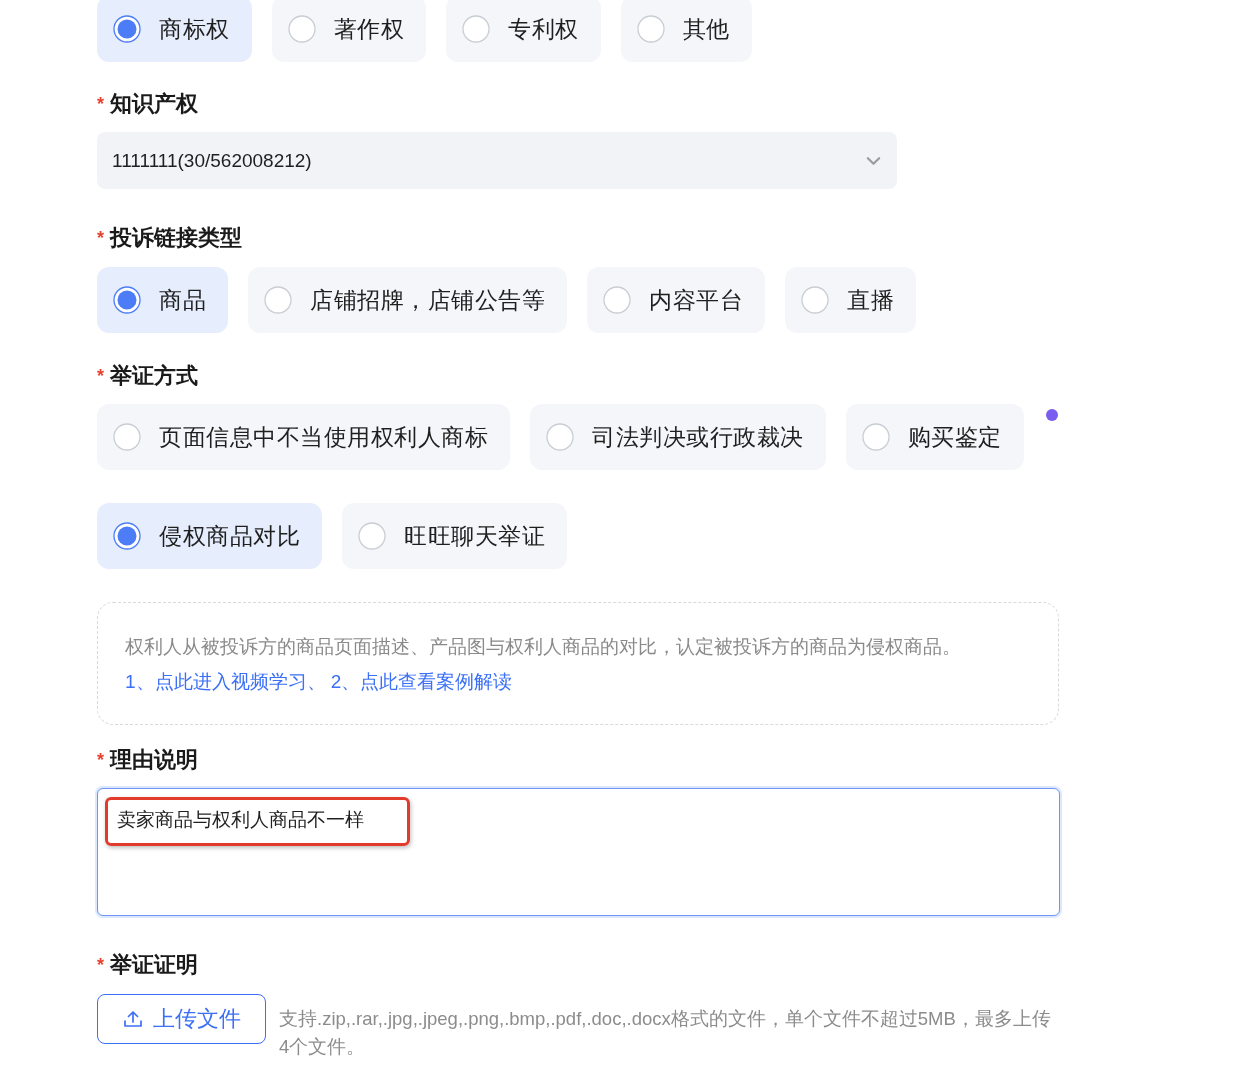 The image size is (1258, 1086). Describe the element at coordinates (181, 1019) in the screenshot. I see `upload-button: 上传文件` at that location.